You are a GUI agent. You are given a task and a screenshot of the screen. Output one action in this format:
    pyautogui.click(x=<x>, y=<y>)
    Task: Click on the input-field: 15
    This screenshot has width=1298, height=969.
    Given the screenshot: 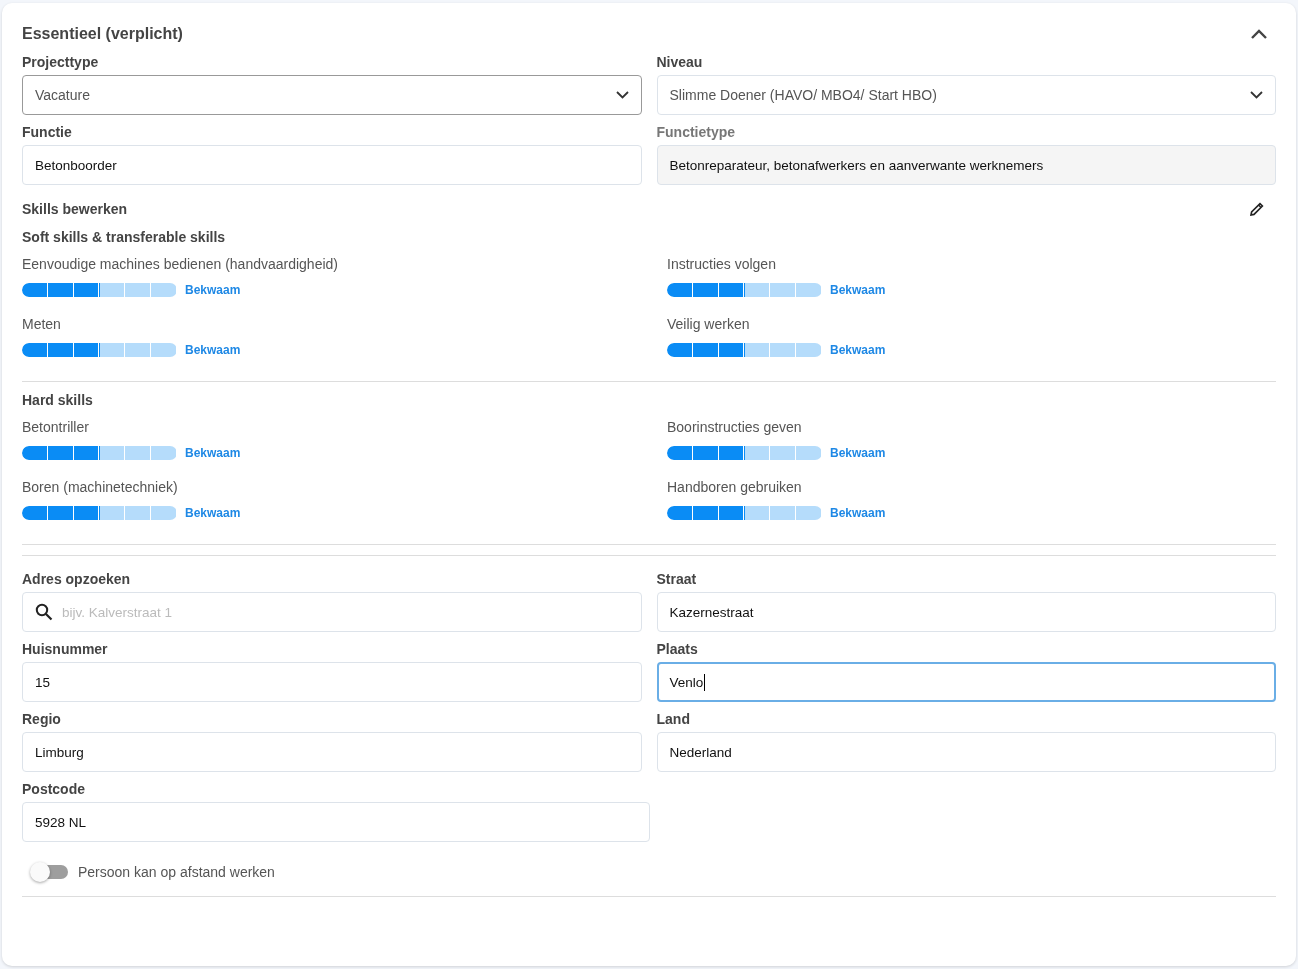 What is the action you would take?
    pyautogui.click(x=332, y=682)
    